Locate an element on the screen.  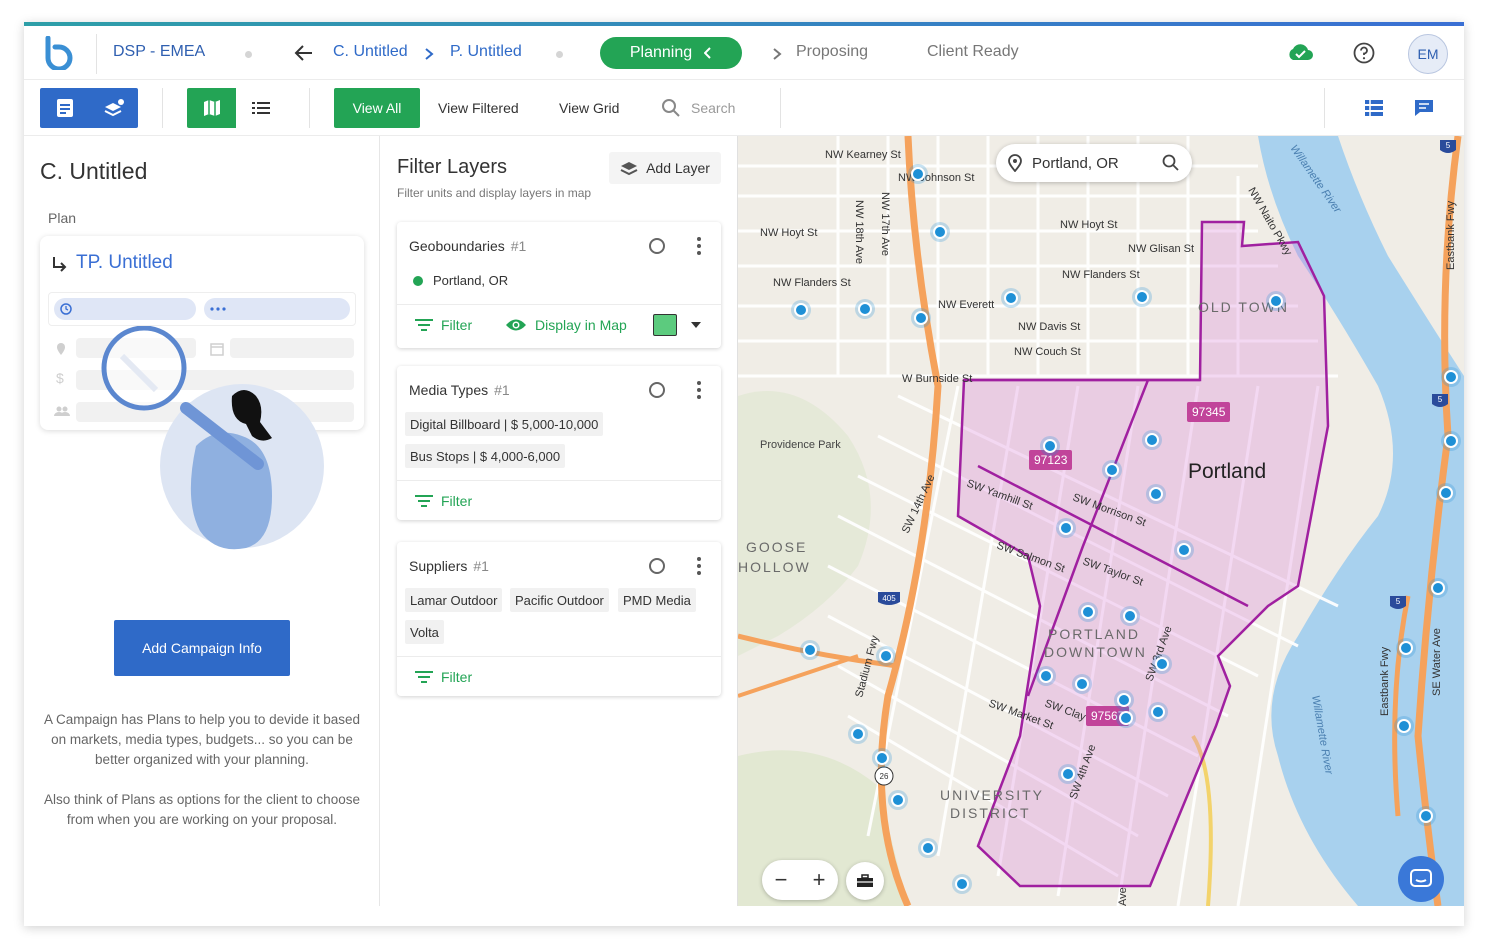
cloud-check-icon is located at coordinates (1300, 52).